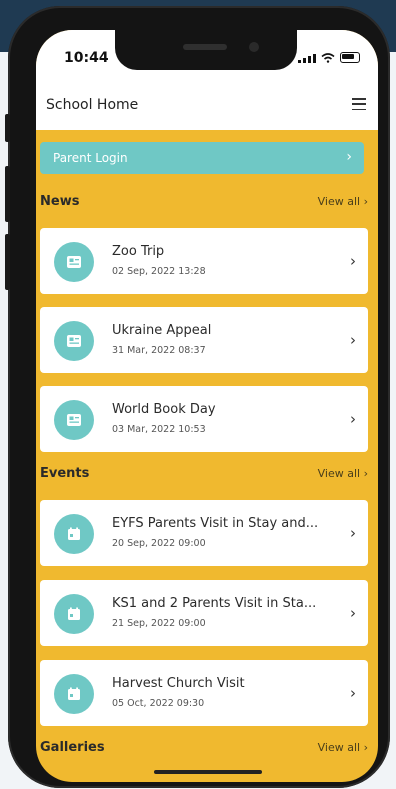 The height and width of the screenshot is (789, 396). Describe the element at coordinates (359, 104) in the screenshot. I see `hamburger-menu-icon` at that location.